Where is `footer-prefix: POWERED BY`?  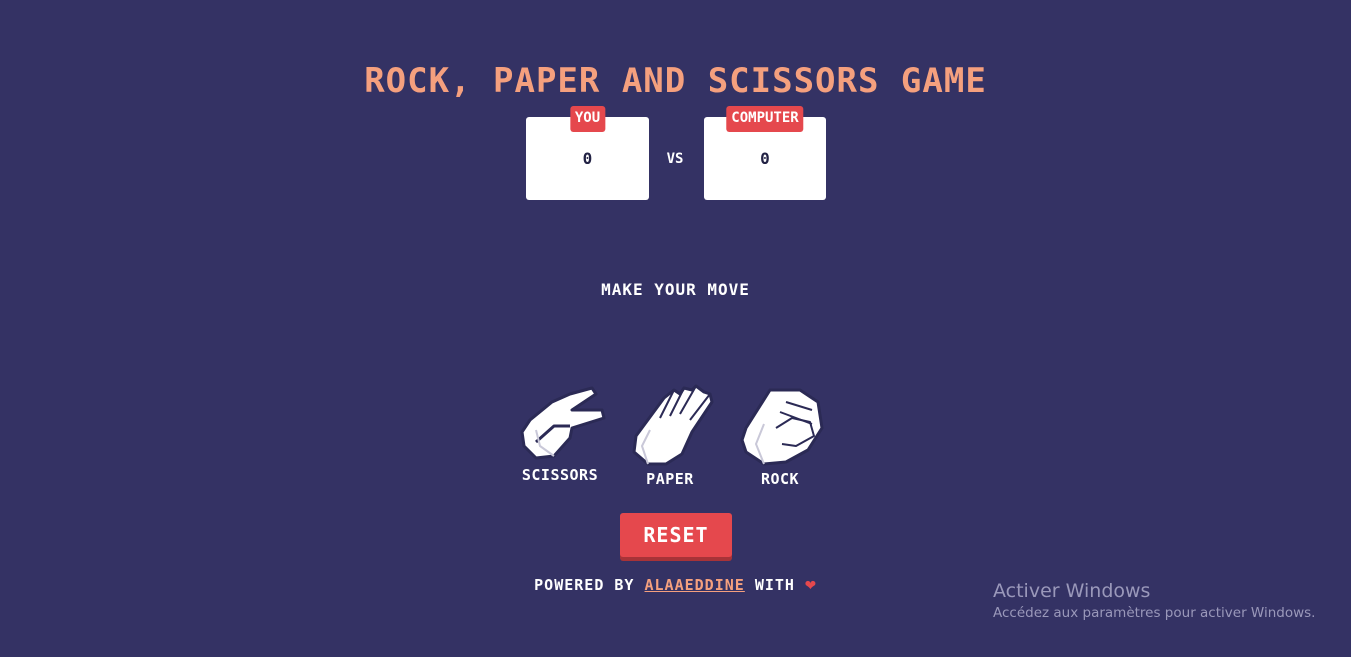
footer-prefix: POWERED BY is located at coordinates (589, 585).